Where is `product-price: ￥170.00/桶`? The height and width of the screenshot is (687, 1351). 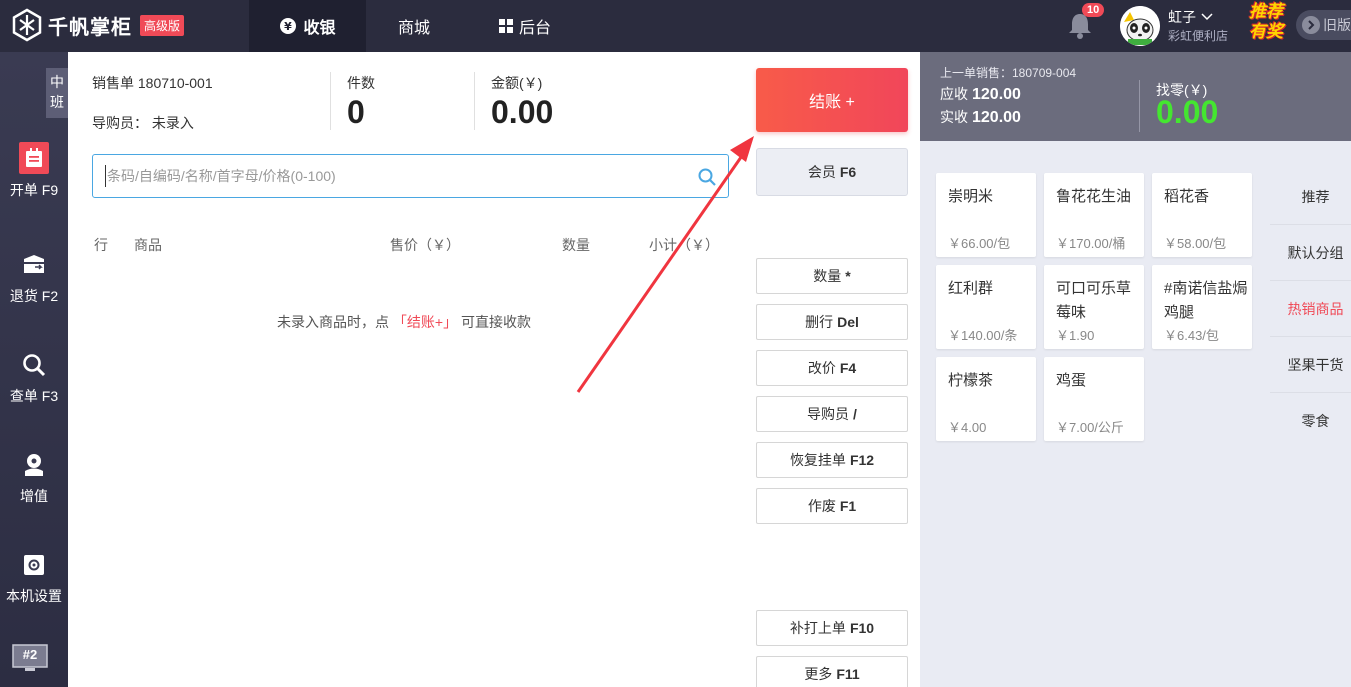
product-price: ￥170.00/桶 is located at coordinates (1091, 243).